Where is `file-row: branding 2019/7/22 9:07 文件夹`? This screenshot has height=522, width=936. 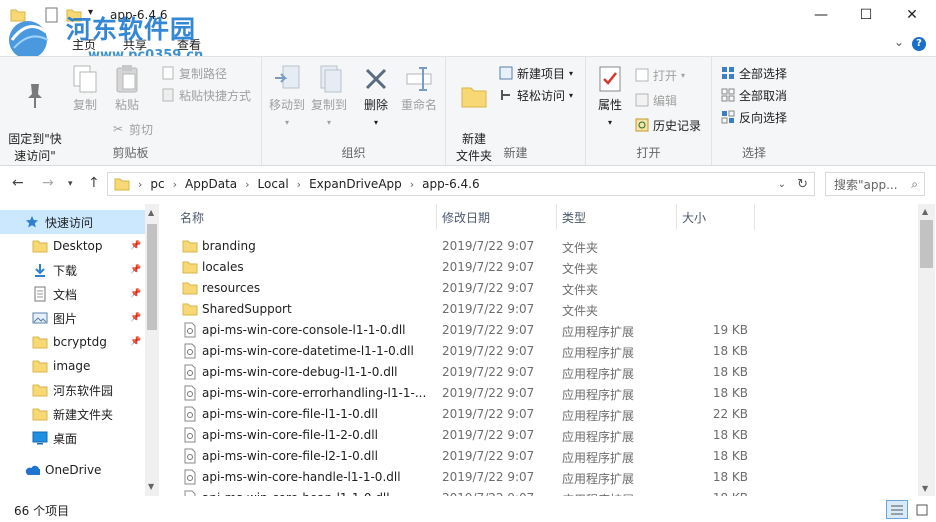 file-row: branding 2019/7/22 9:07 文件夹 is located at coordinates (541, 246).